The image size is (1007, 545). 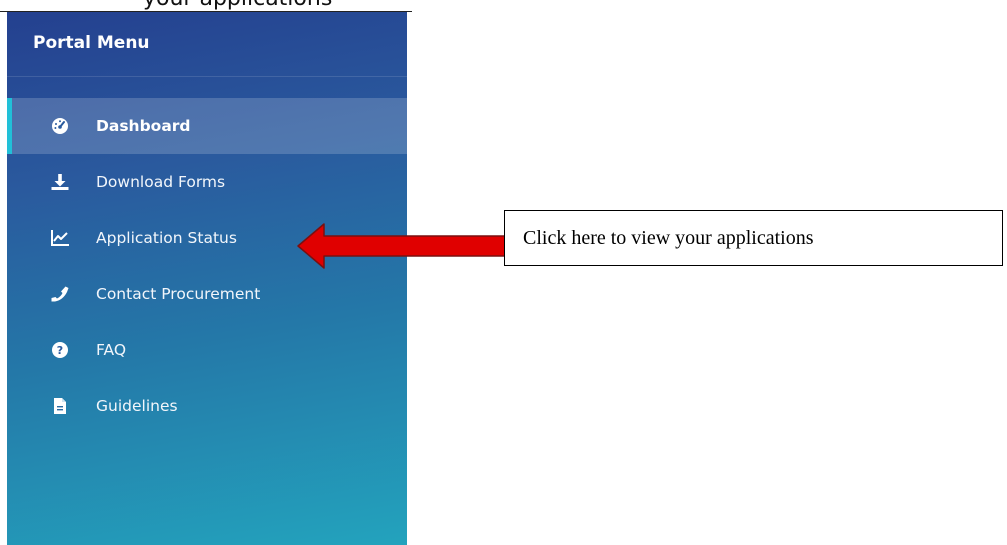 I want to click on sidebar-item-faq: ? FAQ, so click(x=207, y=350).